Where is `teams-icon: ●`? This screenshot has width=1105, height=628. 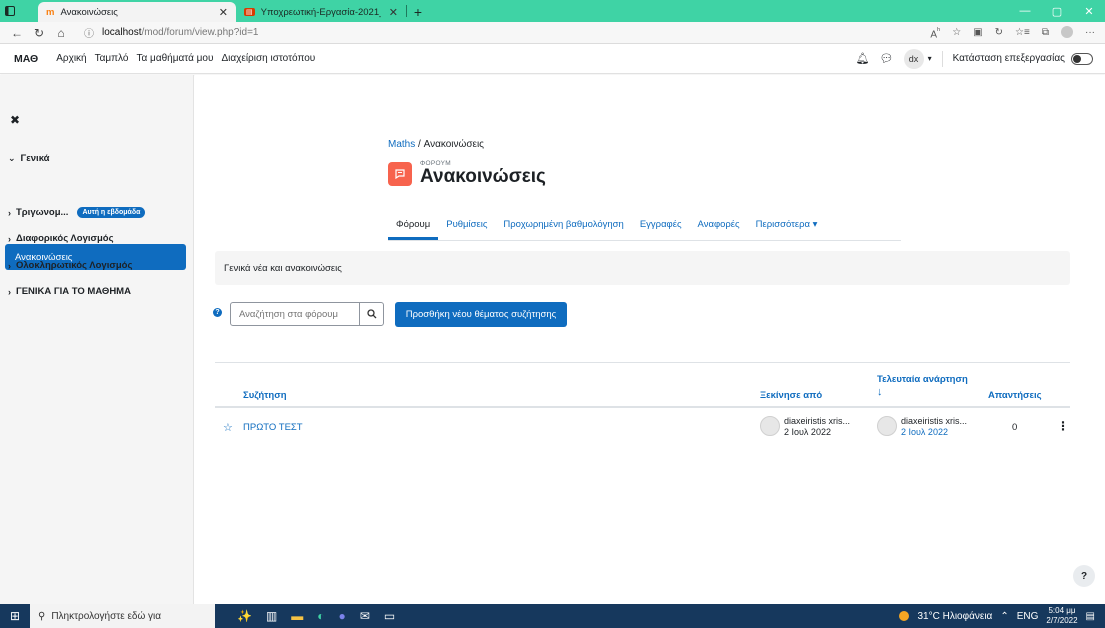 teams-icon: ● is located at coordinates (342, 616).